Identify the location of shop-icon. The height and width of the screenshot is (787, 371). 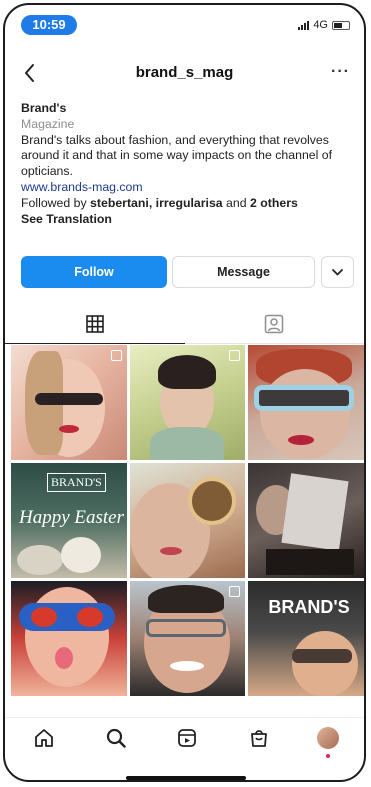
(259, 738).